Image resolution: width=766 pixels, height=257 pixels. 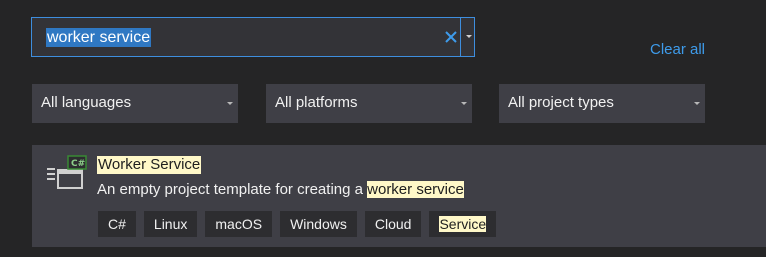 What do you see at coordinates (239, 224) in the screenshot?
I see `tag-macos: macOS` at bounding box center [239, 224].